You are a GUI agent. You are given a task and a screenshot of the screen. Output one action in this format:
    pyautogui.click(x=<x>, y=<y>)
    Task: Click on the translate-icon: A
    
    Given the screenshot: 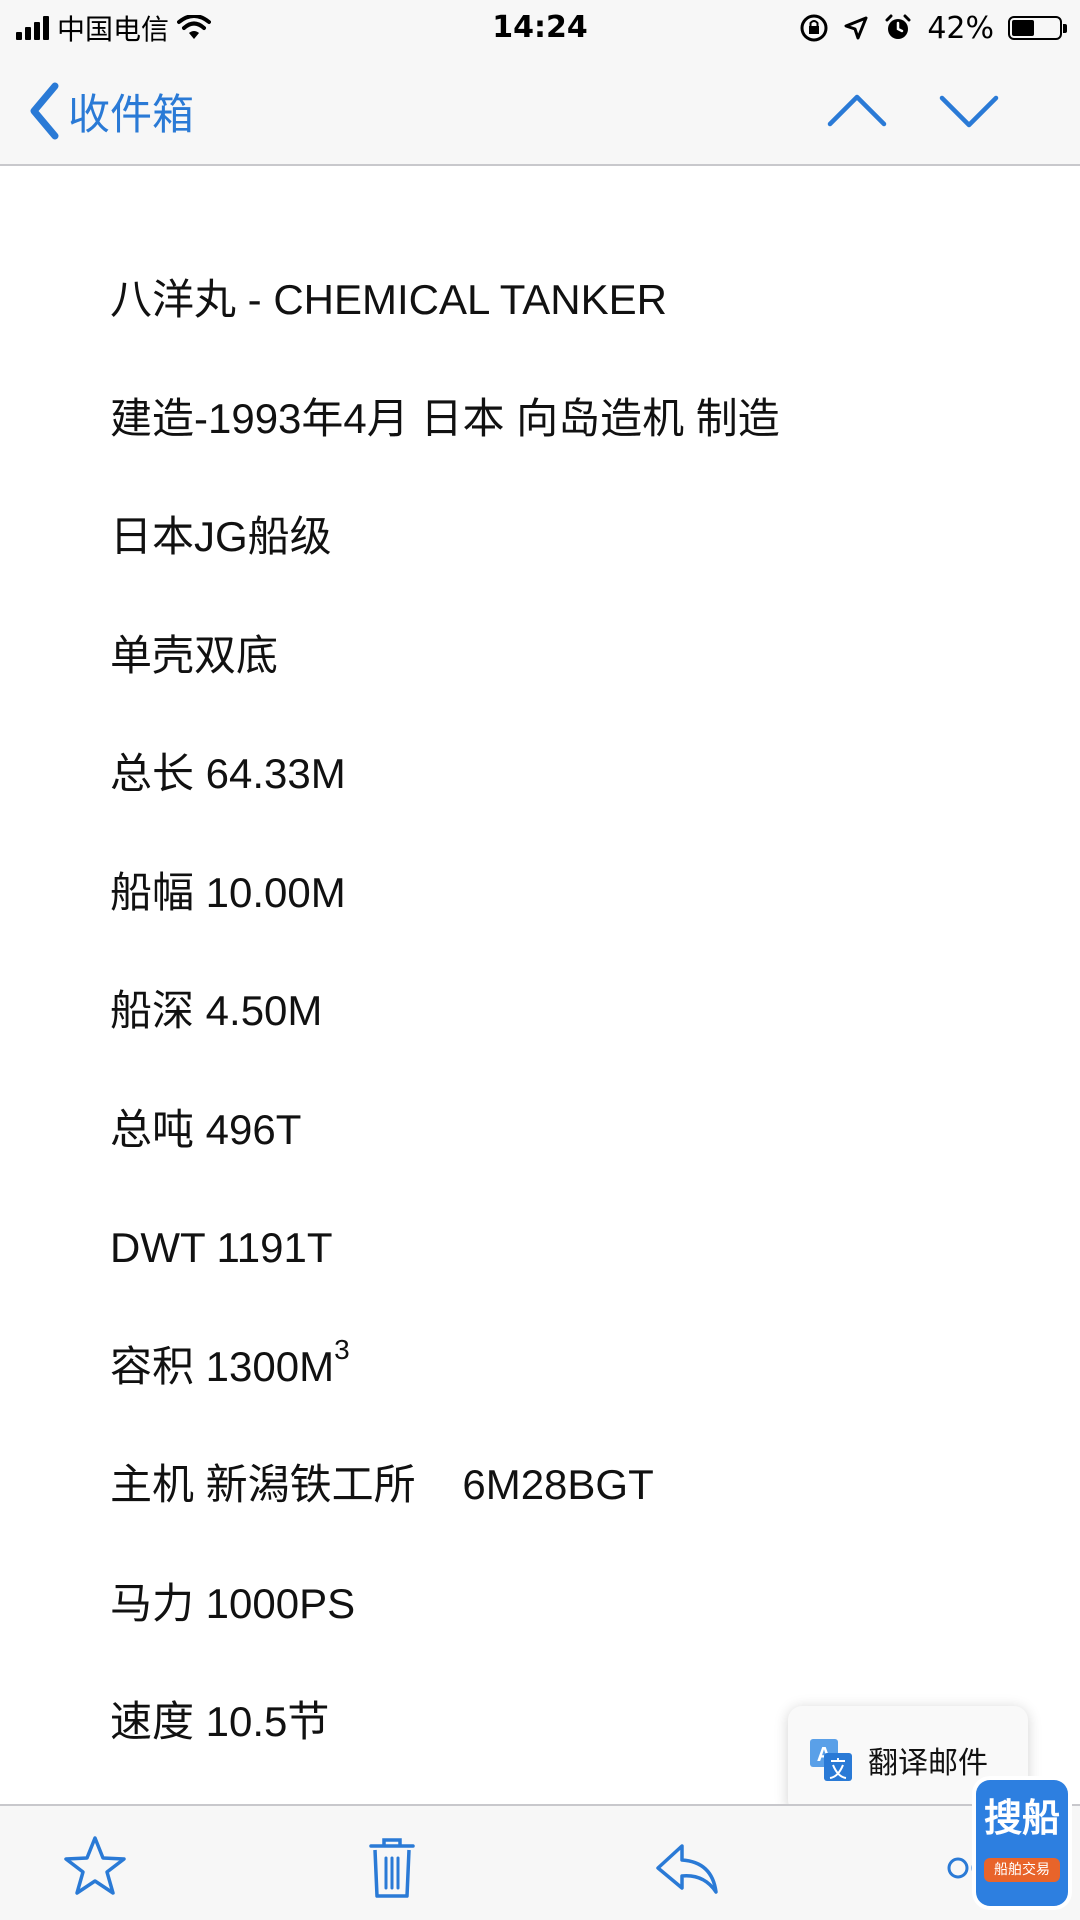 What is the action you would take?
    pyautogui.click(x=831, y=1760)
    